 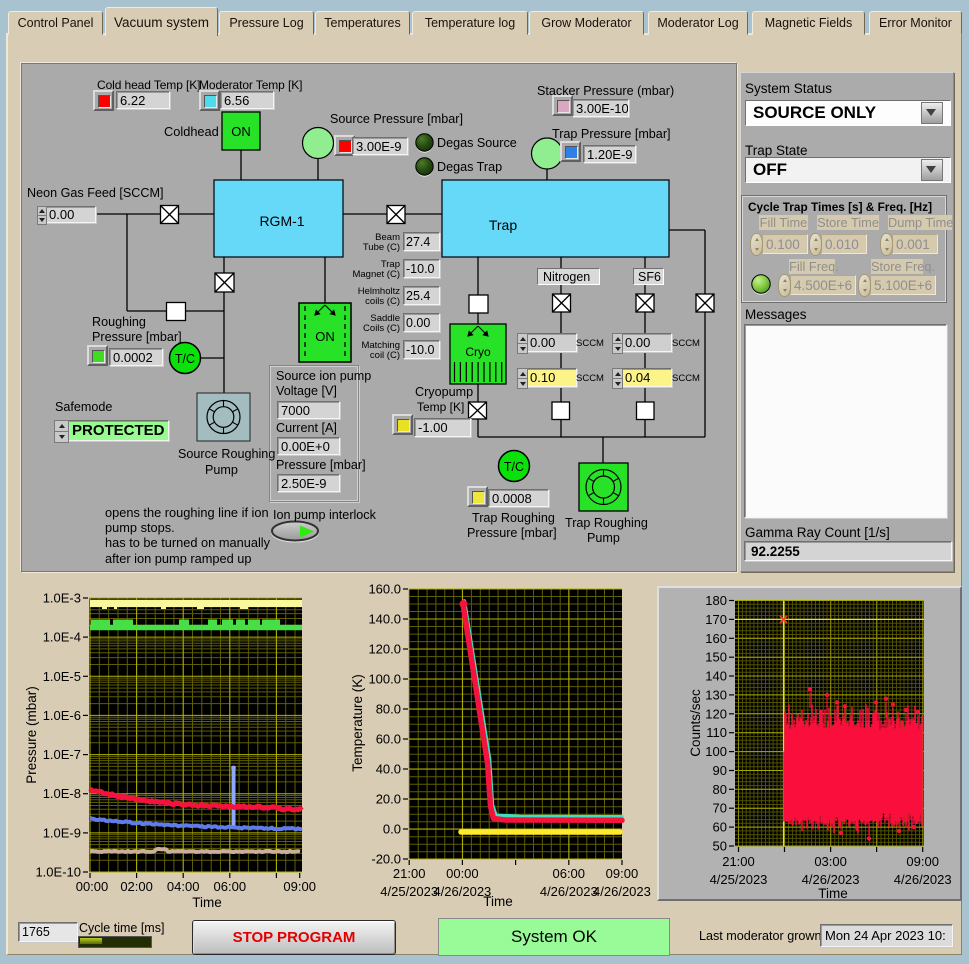 What do you see at coordinates (478, 352) in the screenshot?
I see `svg-text: Cryo` at bounding box center [478, 352].